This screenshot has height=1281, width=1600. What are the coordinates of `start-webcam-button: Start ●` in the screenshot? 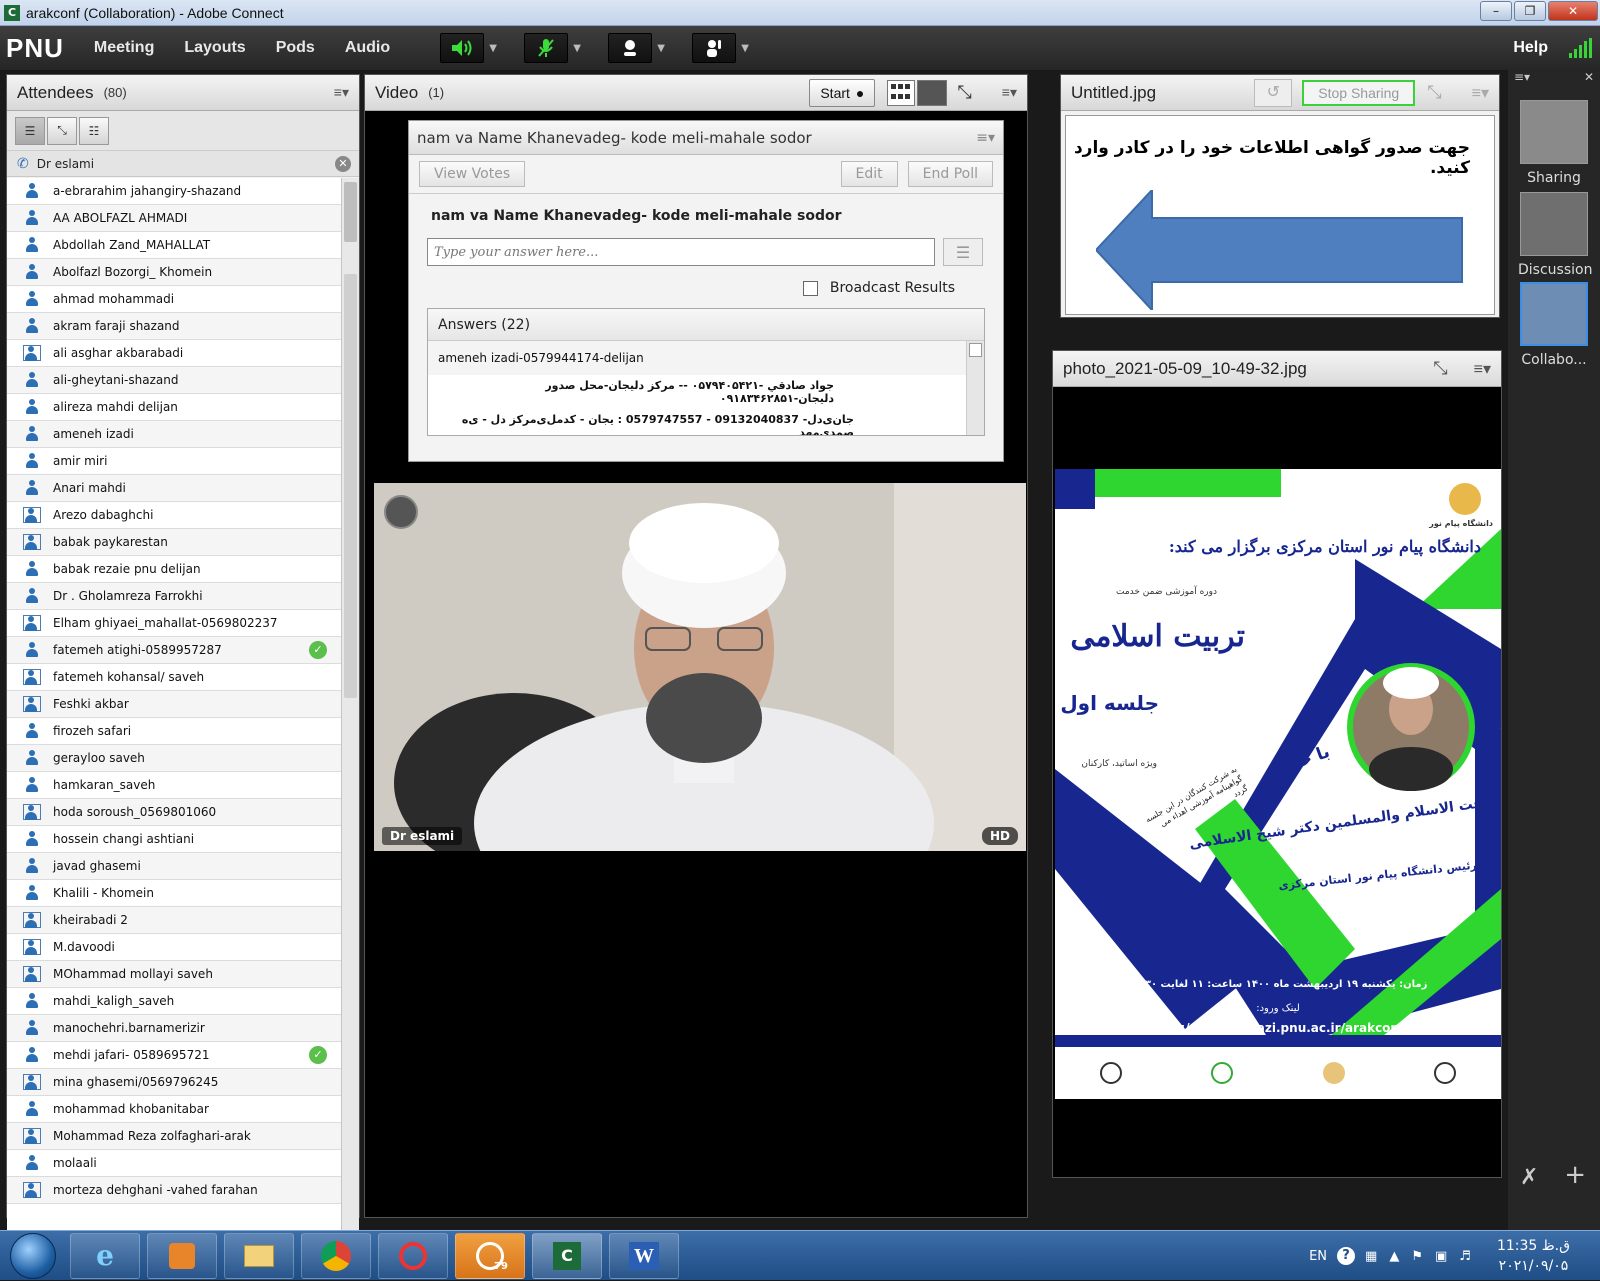 It's located at (842, 92).